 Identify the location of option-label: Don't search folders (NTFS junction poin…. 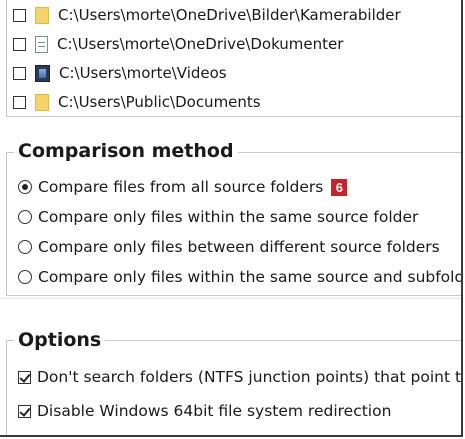
(249, 377).